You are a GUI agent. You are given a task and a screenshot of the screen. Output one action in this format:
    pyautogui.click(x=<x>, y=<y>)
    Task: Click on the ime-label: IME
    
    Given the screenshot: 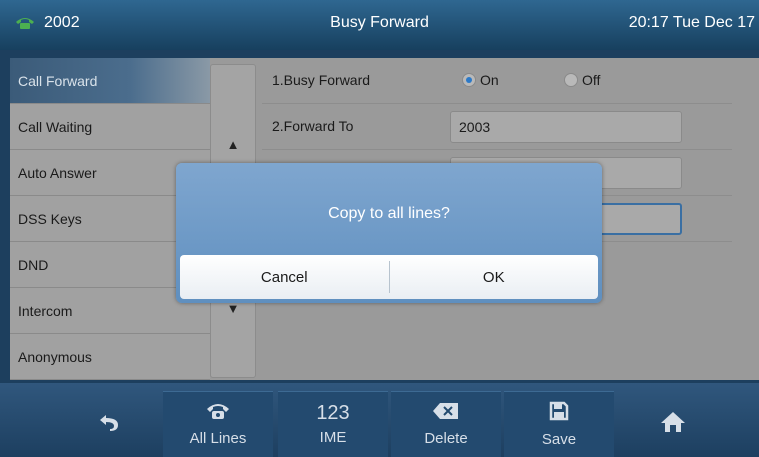 What is the action you would take?
    pyautogui.click(x=333, y=437)
    